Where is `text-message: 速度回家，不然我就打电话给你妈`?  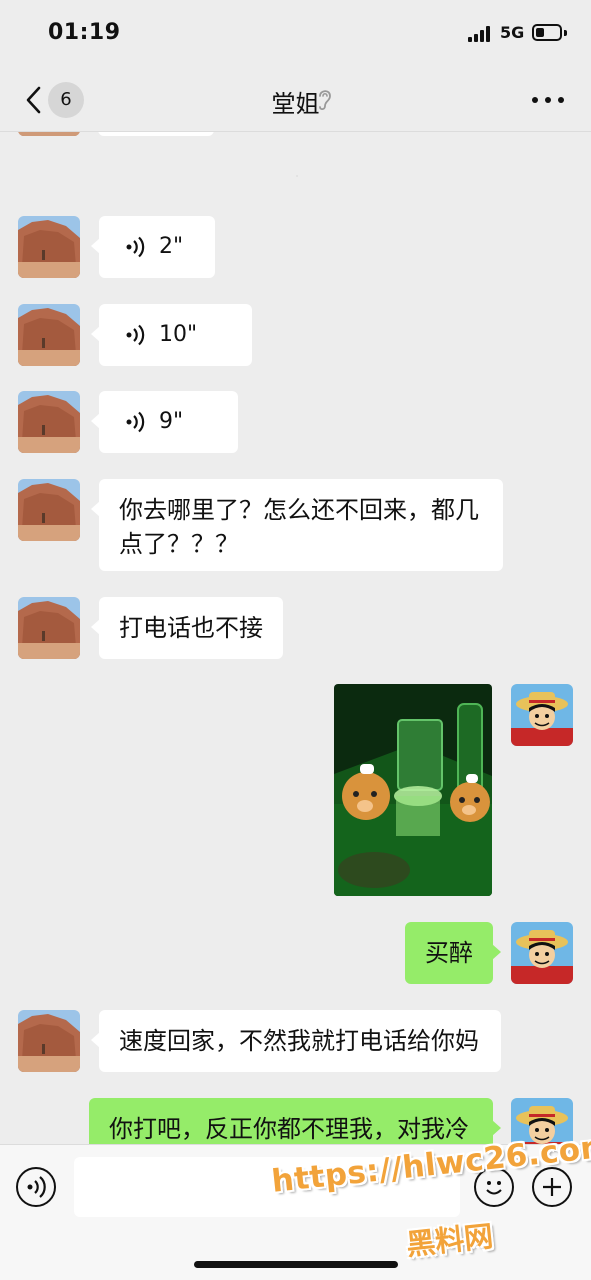 text-message: 速度回家，不然我就打电话给你妈 is located at coordinates (296, 1041).